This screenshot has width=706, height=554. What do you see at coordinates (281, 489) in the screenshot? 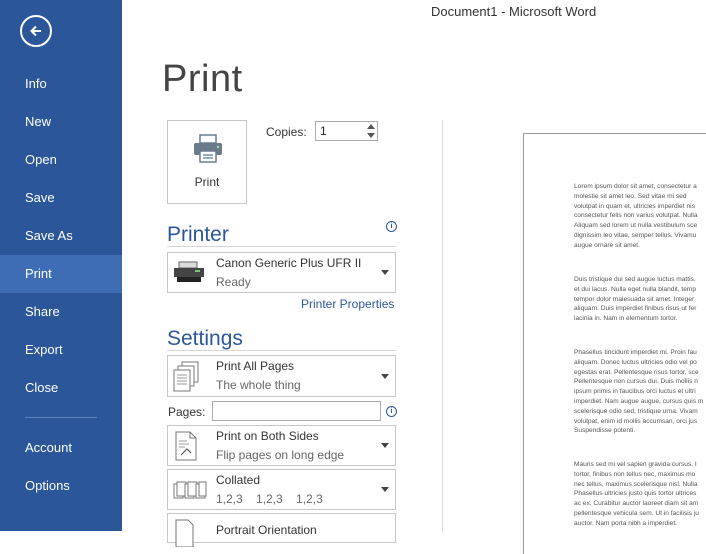
I see `collation-dropdown: Collated 1,2,3 1,2,3 1,2,3` at bounding box center [281, 489].